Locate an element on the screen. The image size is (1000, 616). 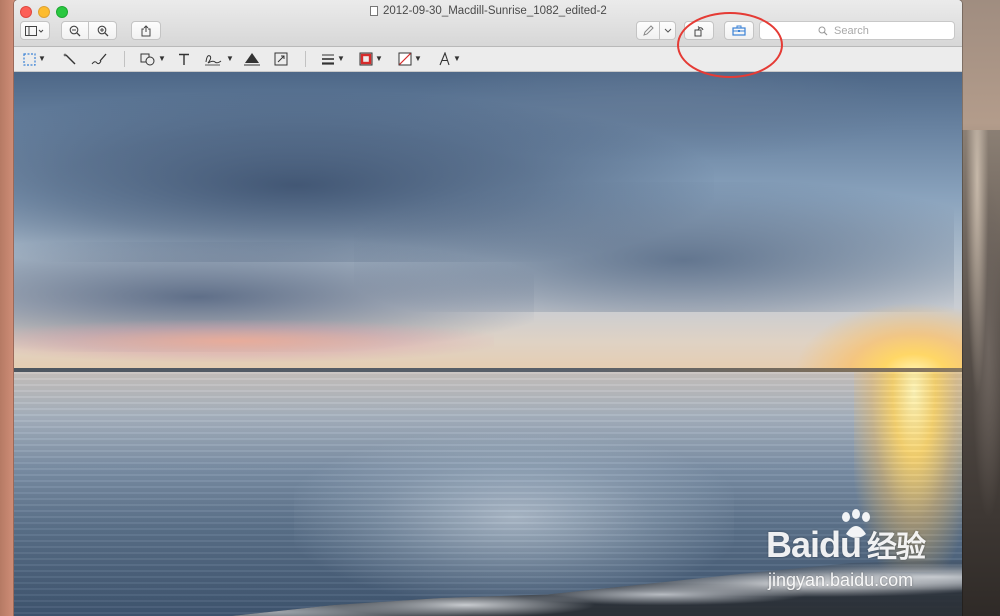
shapes-icon is located at coordinates (147, 59).